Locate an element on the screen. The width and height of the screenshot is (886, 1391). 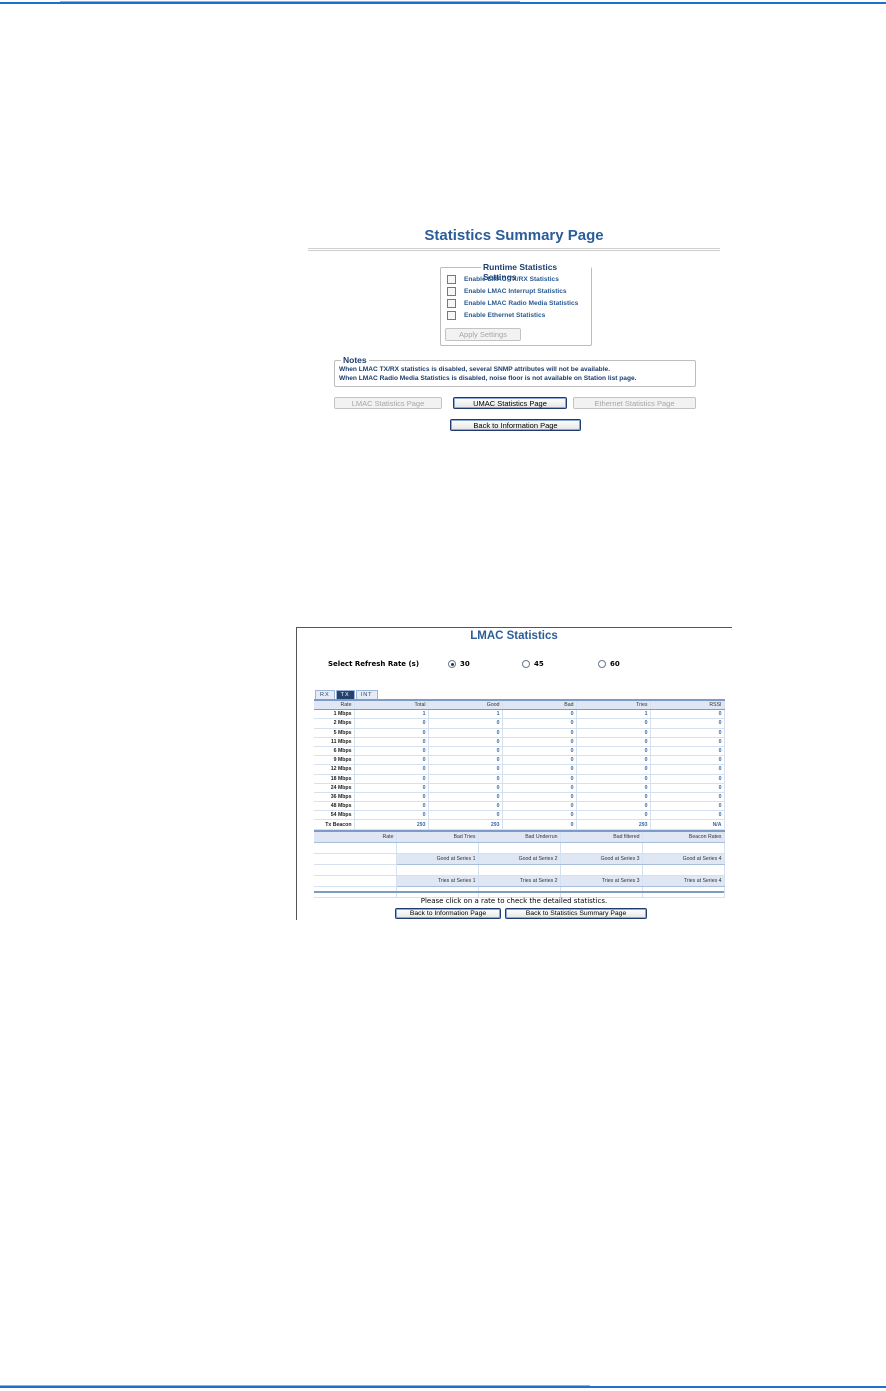
value-cell: 293 is located at coordinates (391, 824).